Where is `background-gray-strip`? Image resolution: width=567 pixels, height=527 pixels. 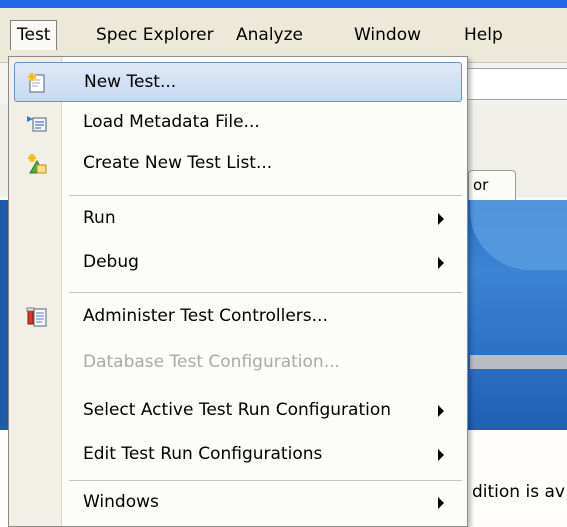 background-gray-strip is located at coordinates (518, 362).